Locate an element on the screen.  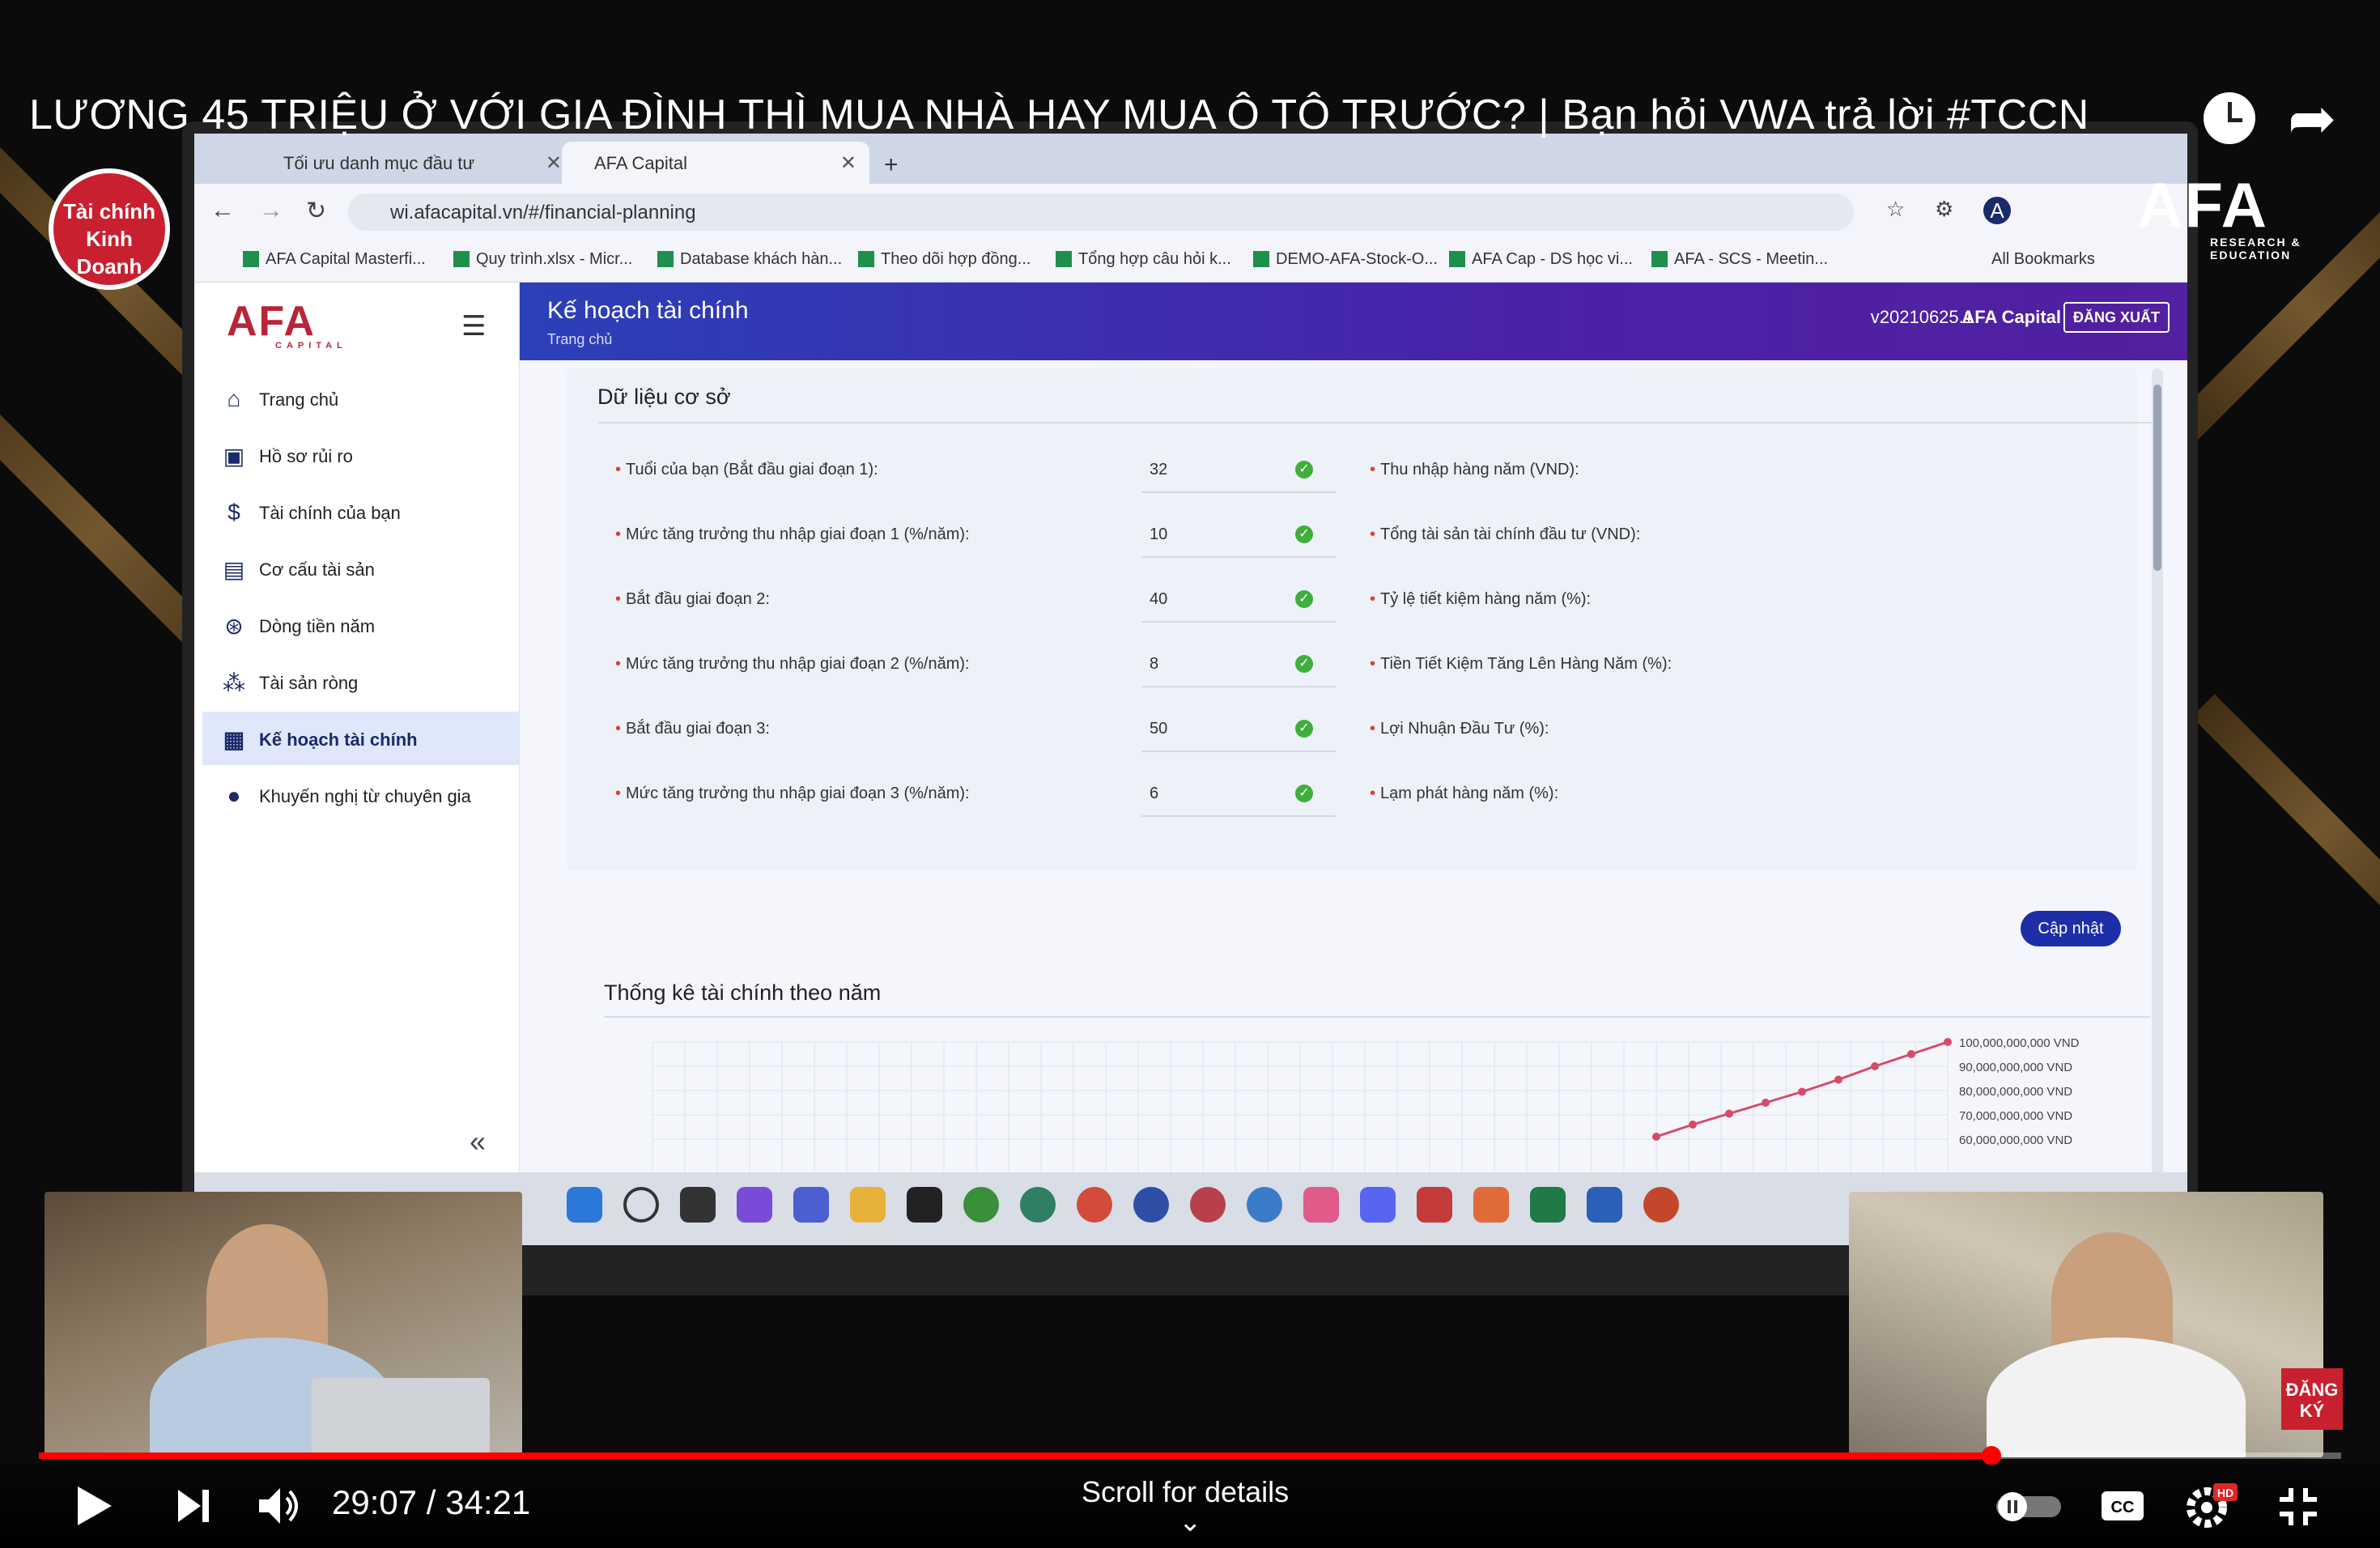
field-label: • Thu nhập hàng năm (VND): is located at coordinates (1474, 470).